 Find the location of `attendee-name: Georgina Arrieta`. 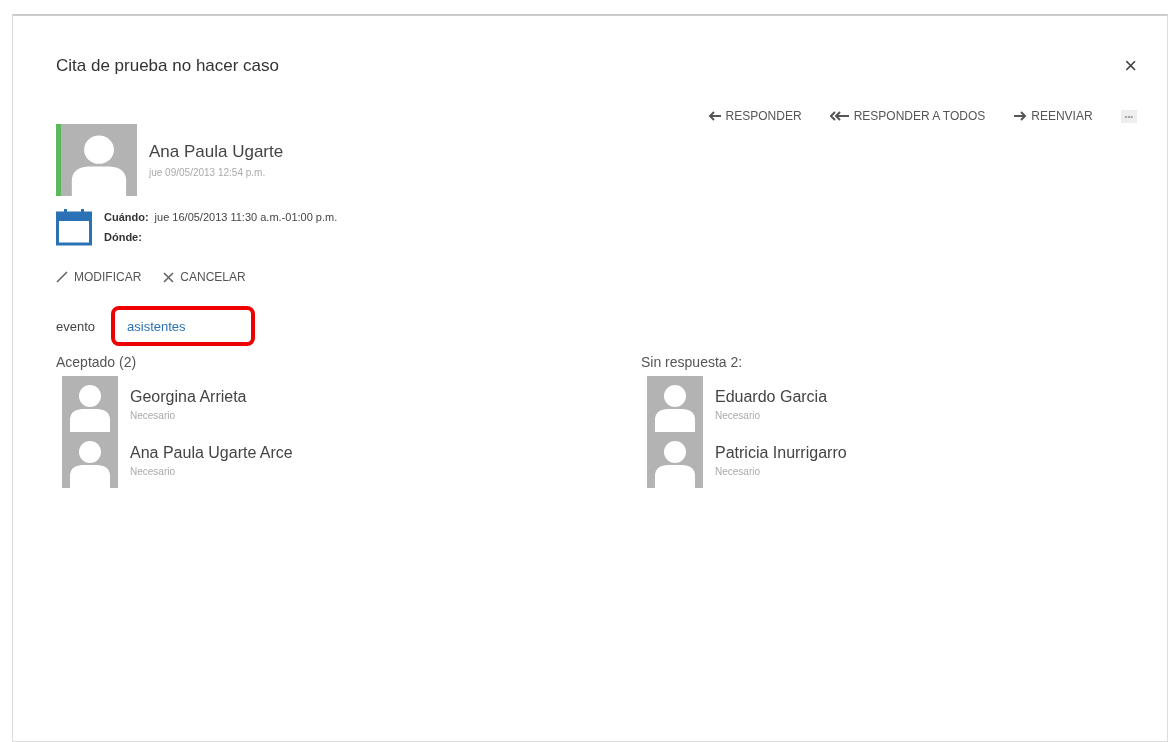

attendee-name: Georgina Arrieta is located at coordinates (188, 397).